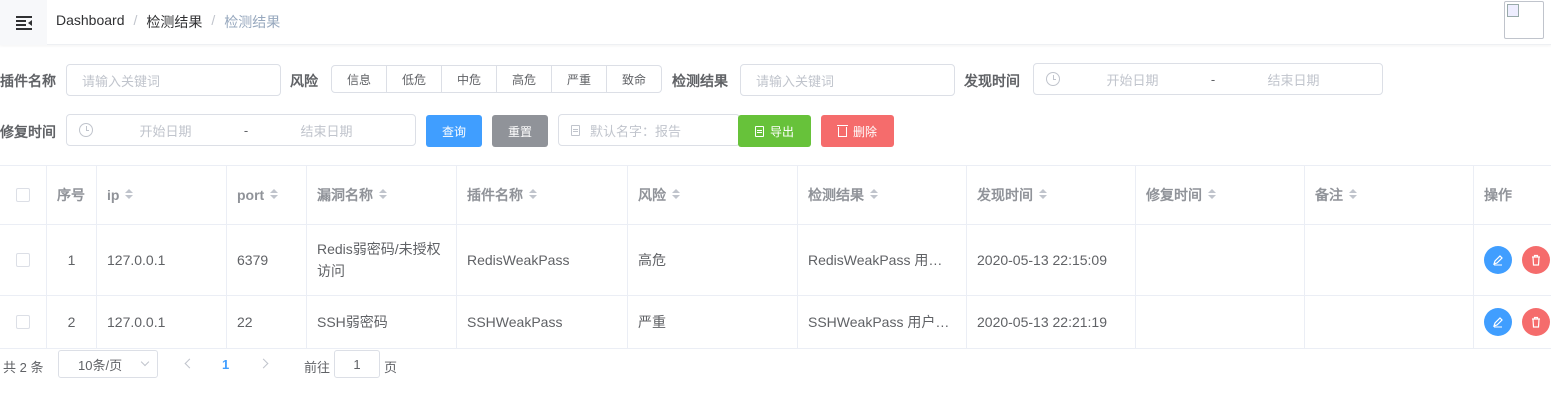  I want to click on risk-option-low: 低危, so click(414, 79).